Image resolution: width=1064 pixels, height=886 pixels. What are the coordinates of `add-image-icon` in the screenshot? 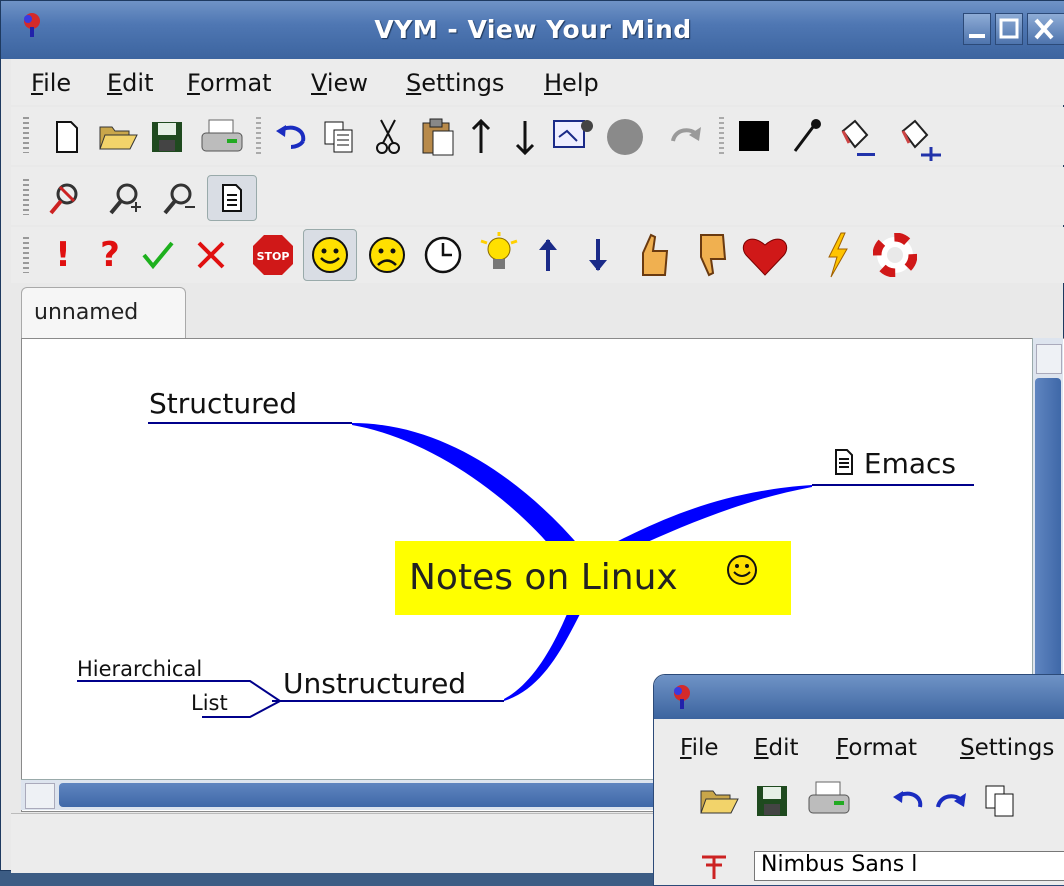 It's located at (573, 135).